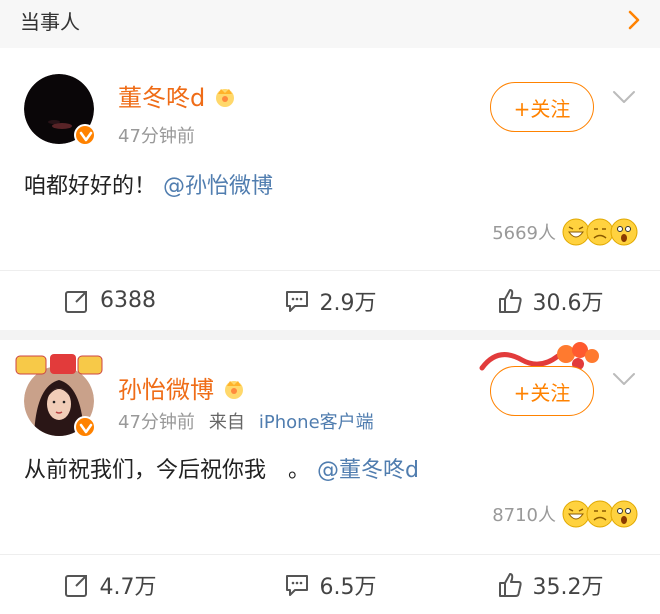 Image resolution: width=660 pixels, height=614 pixels. What do you see at coordinates (524, 515) in the screenshot?
I see `reaction-count: 8710人` at bounding box center [524, 515].